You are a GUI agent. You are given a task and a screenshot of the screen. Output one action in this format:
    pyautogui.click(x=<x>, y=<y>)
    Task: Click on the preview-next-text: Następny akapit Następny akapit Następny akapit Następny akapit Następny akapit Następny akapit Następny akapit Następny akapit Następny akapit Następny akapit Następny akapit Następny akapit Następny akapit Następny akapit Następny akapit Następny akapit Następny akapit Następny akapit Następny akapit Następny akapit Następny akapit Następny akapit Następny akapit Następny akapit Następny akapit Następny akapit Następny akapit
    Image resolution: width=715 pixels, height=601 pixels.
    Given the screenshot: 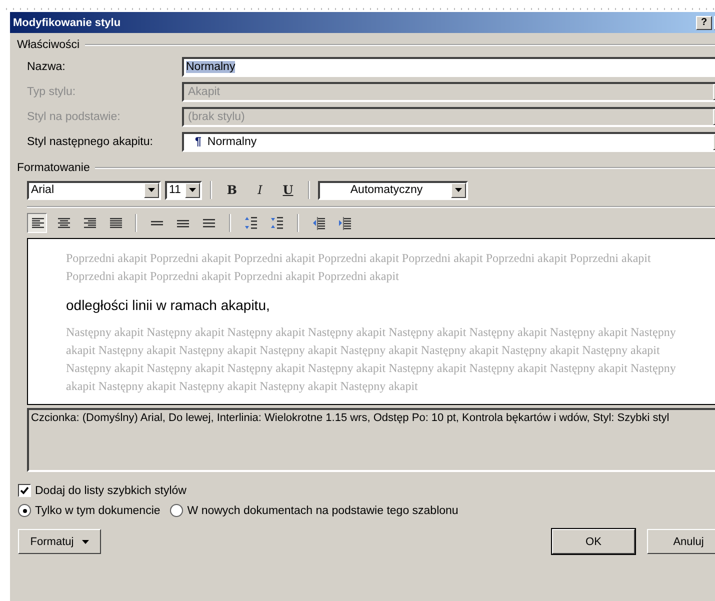 What is the action you would take?
    pyautogui.click(x=371, y=359)
    